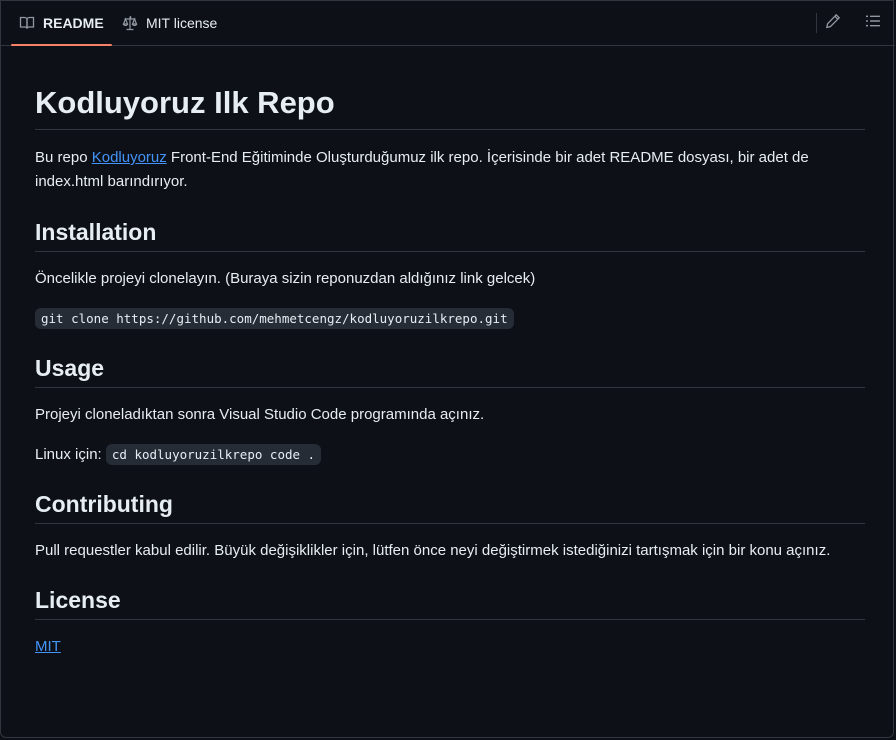  I want to click on installation-heading: Installation, so click(450, 234).